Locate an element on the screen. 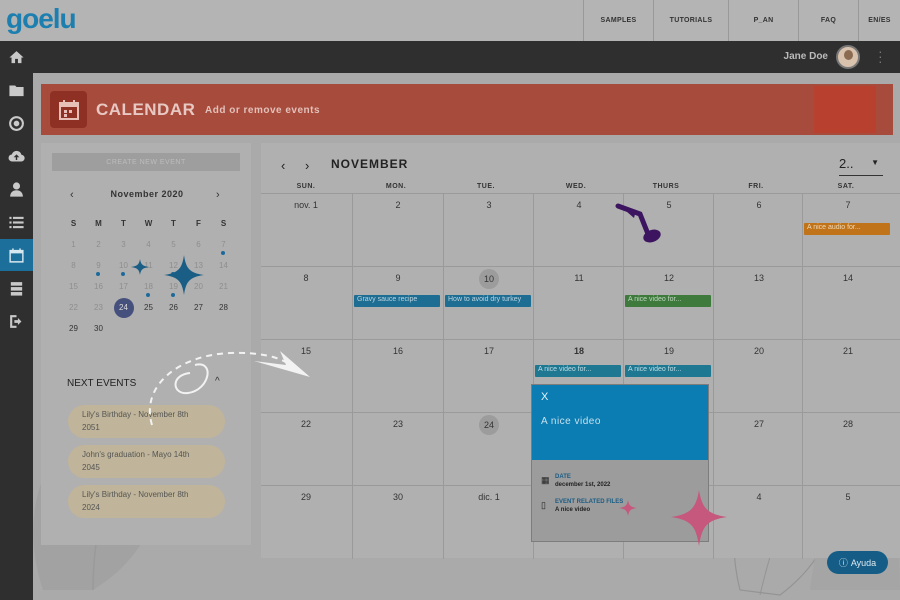 Image resolution: width=900 pixels, height=600 pixels. mini-day: 21 is located at coordinates (223, 286).